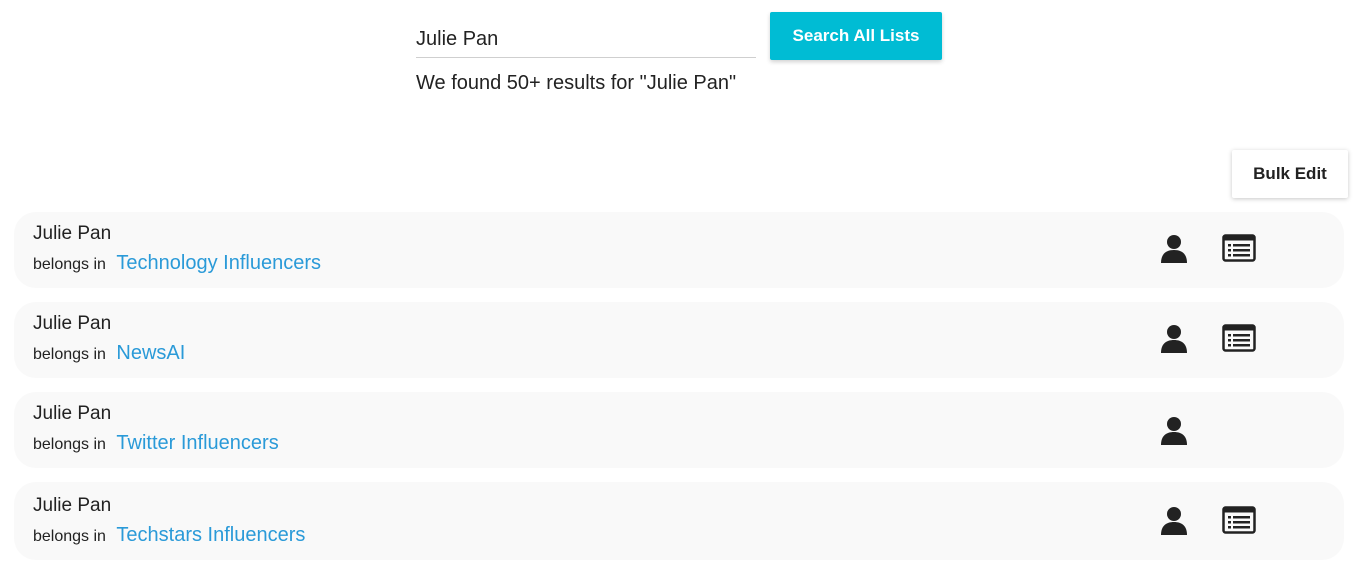 The height and width of the screenshot is (574, 1362). I want to click on result-row: Julie Pan belongs in Twitter Influencers, so click(679, 430).